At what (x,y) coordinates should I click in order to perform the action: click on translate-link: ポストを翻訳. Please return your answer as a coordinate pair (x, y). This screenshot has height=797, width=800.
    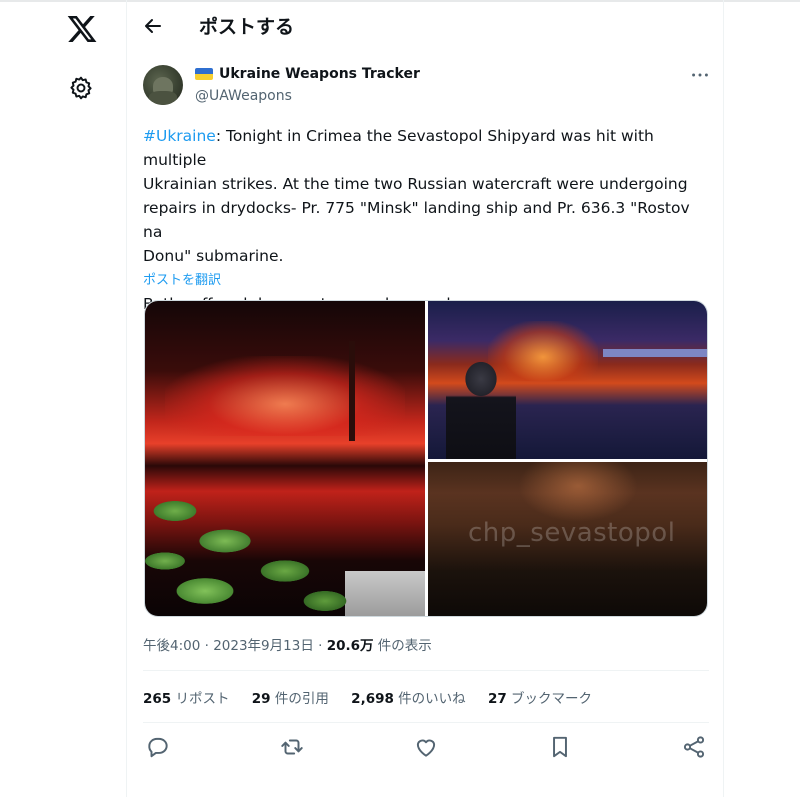
    Looking at the image, I should click on (182, 278).